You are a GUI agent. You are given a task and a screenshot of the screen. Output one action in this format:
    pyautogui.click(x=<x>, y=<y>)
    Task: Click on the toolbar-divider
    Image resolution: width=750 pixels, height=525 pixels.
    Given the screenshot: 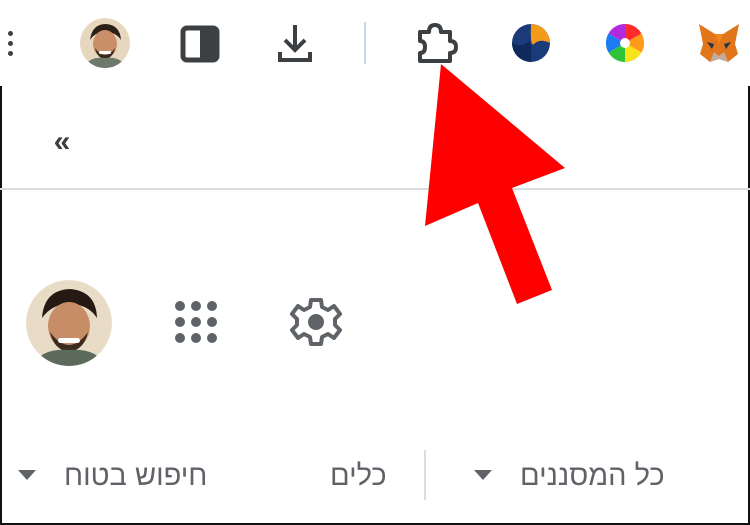 What is the action you would take?
    pyautogui.click(x=365, y=43)
    